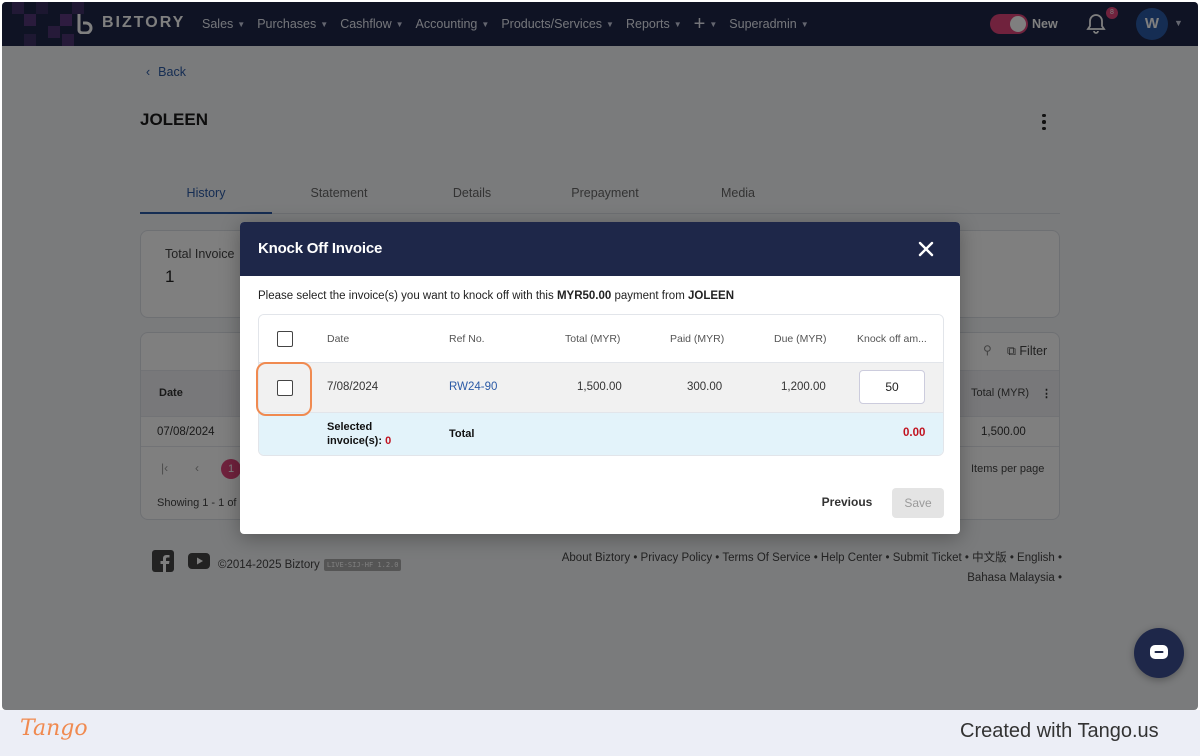  What do you see at coordinates (467, 339) in the screenshot?
I see `column-header-ref: Ref No.` at bounding box center [467, 339].